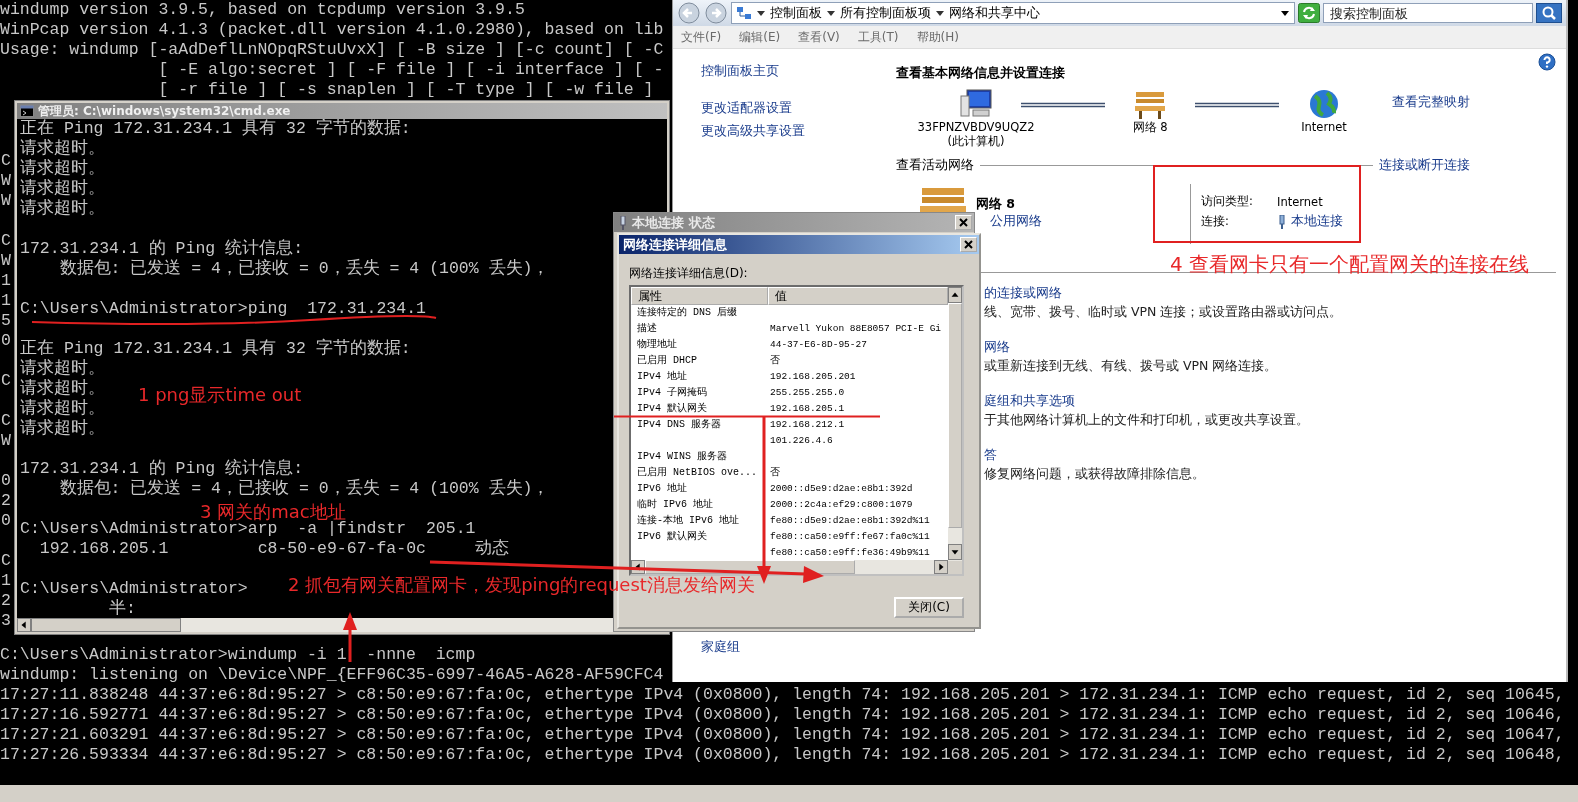 The width and height of the screenshot is (1578, 802). Describe the element at coordinates (716, 13) in the screenshot. I see `forward-icon` at that location.